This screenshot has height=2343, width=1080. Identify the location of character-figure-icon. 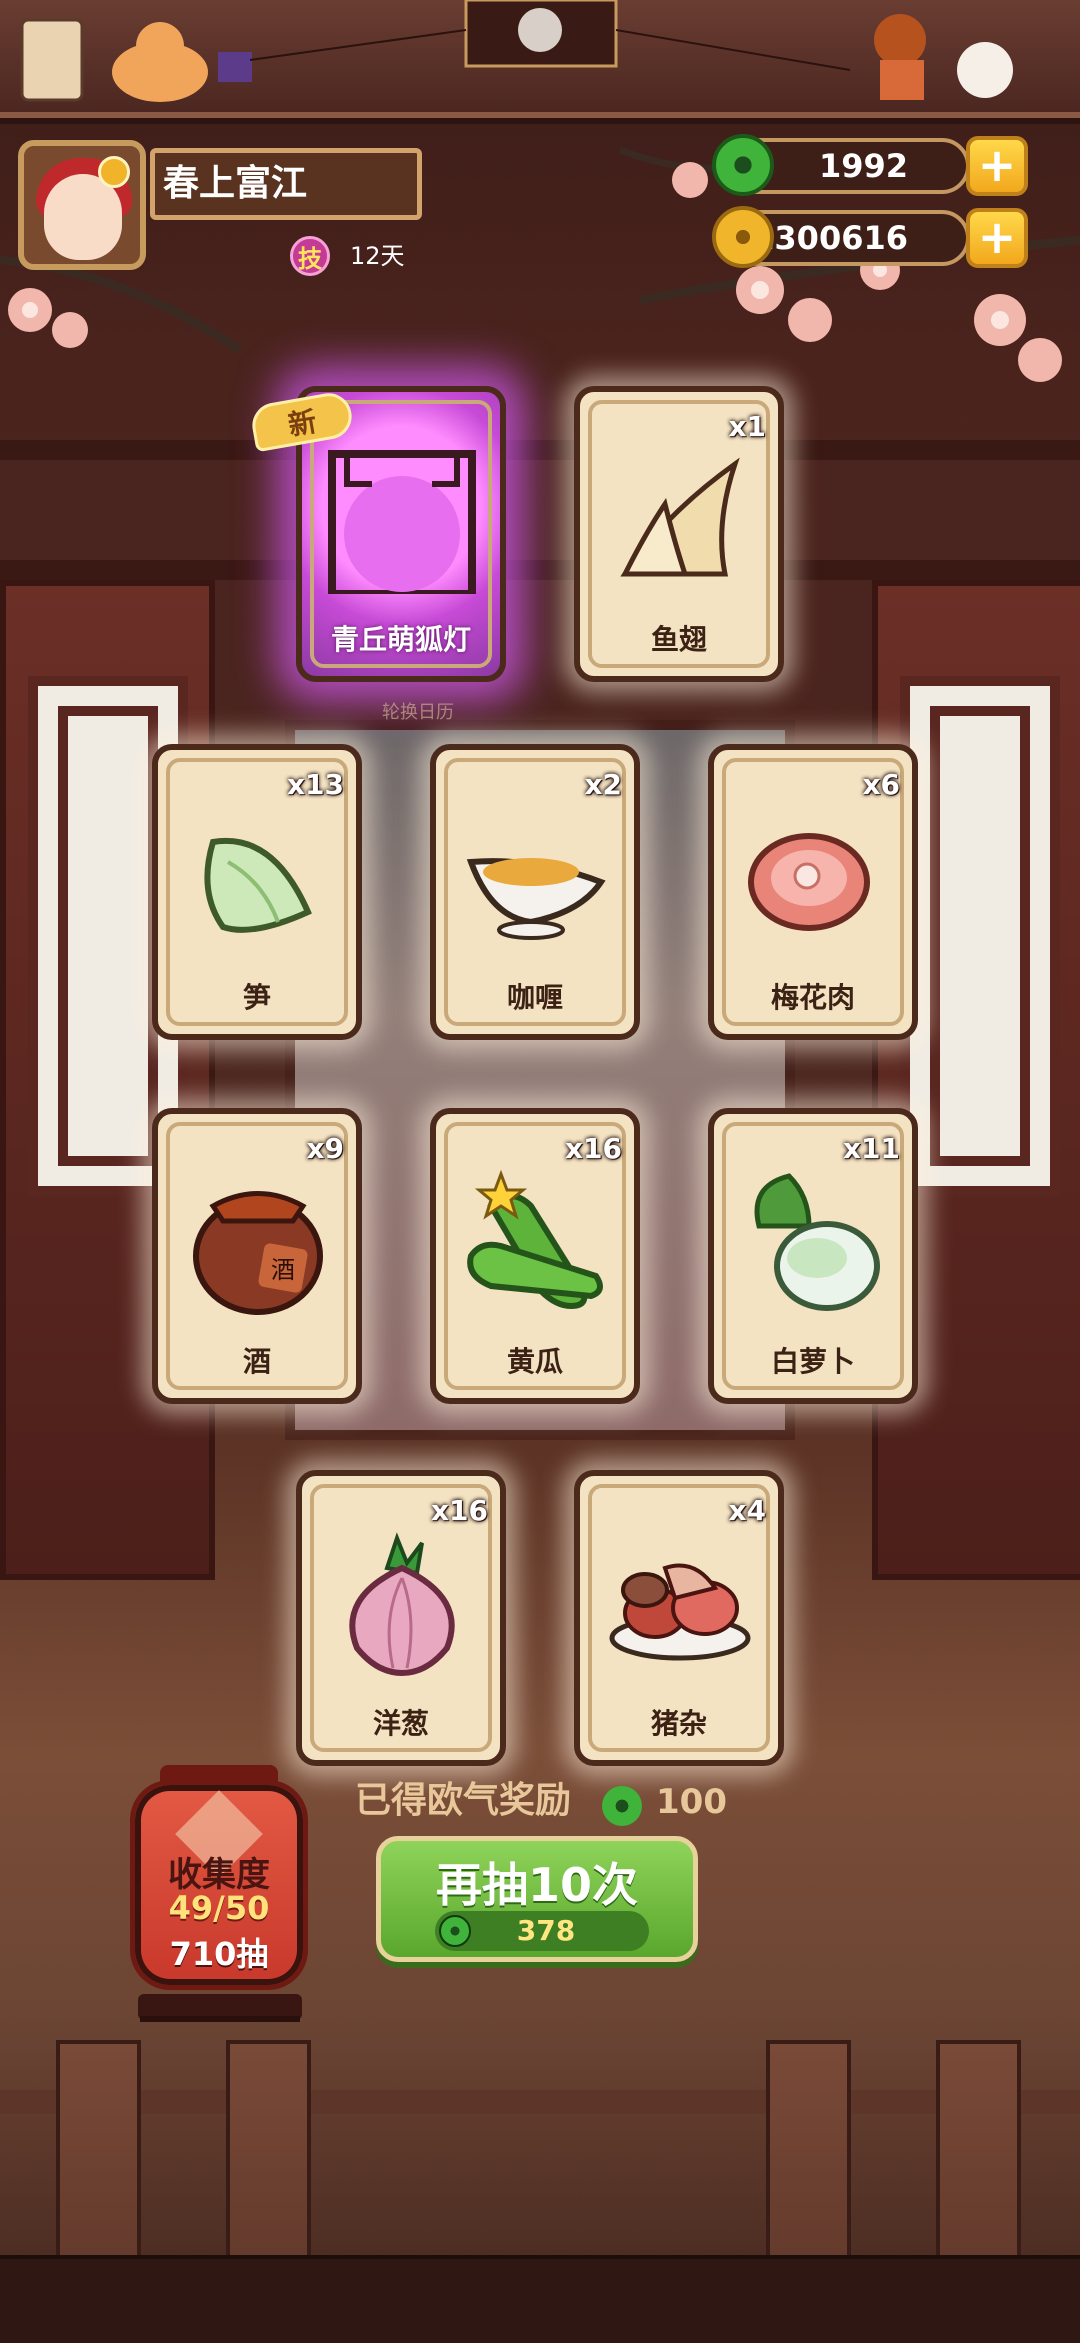
(900, 40).